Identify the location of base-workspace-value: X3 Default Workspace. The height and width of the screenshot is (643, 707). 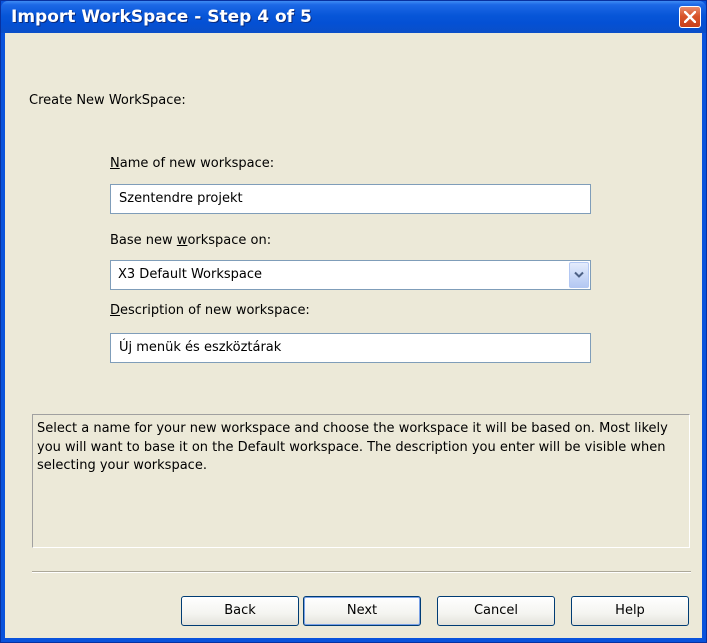
(190, 274).